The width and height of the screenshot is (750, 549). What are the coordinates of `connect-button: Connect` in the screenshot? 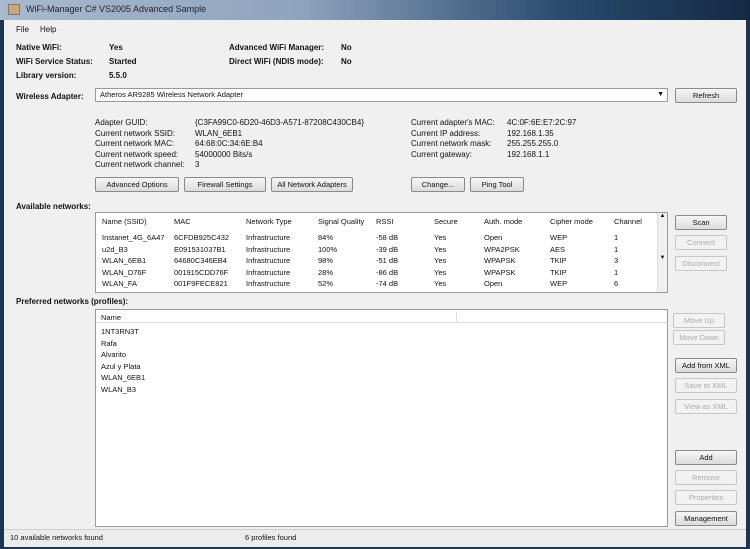 It's located at (701, 242).